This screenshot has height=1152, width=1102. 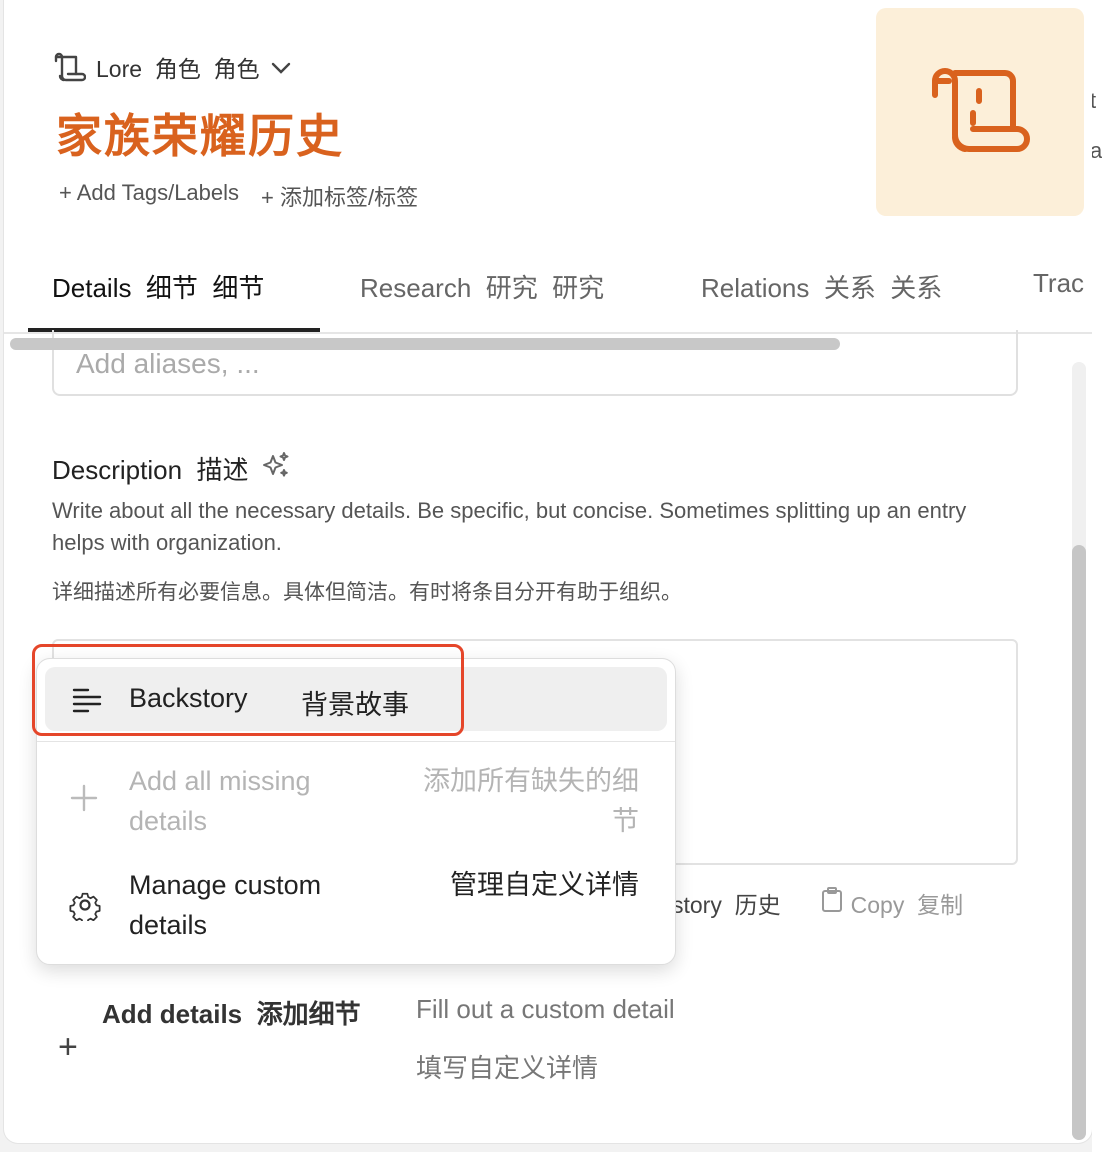 I want to click on edge-text-1: t, so click(x=1094, y=100).